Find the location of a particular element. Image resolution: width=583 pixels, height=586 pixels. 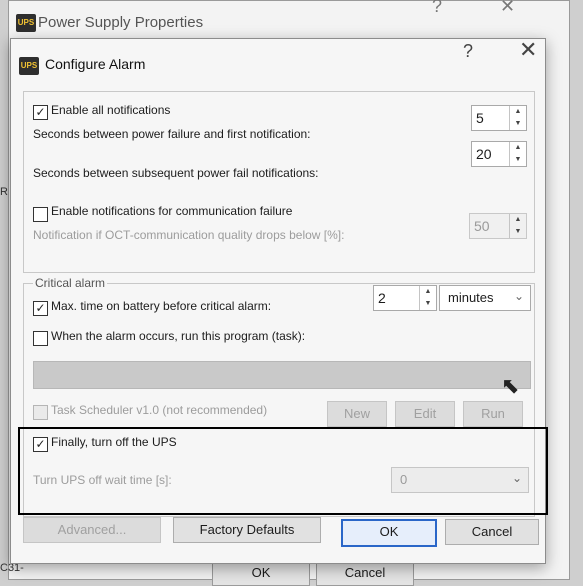

mouse-cursor-icon: ⬉ is located at coordinates (510, 385).